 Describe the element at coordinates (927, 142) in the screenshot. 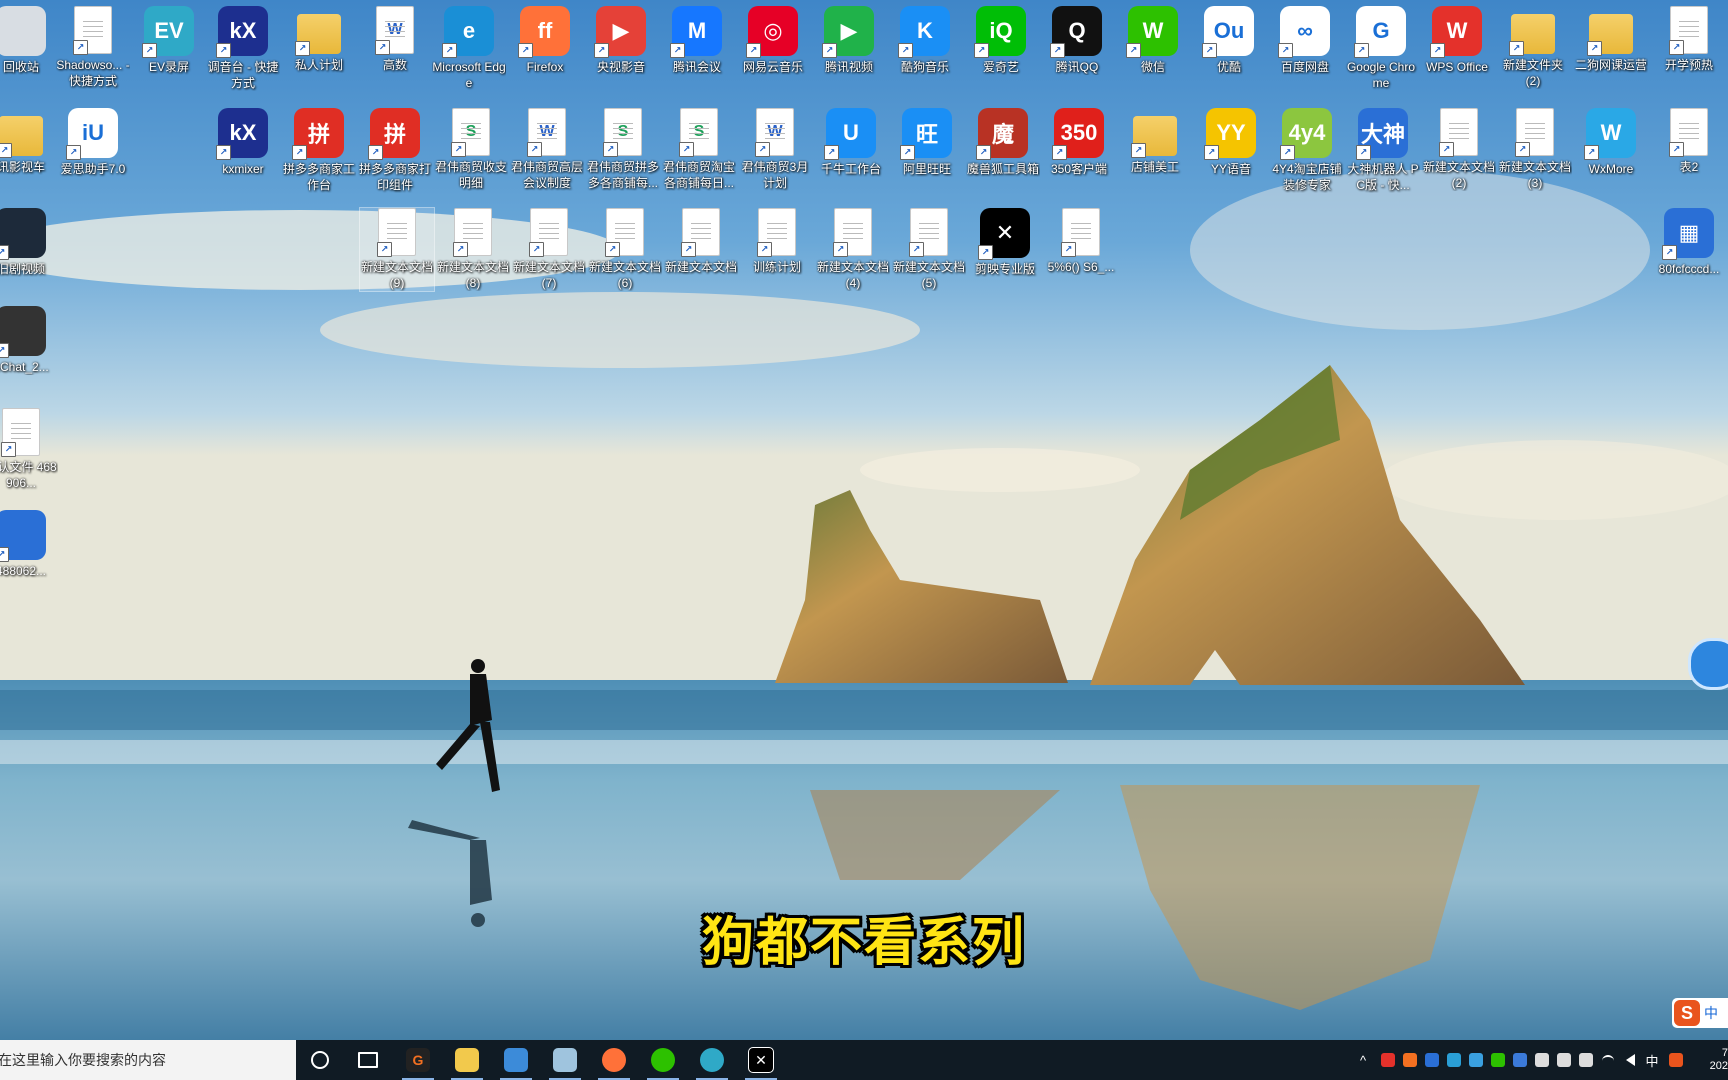

I see `desktop-icon: 旺 ↗ 阿里旺旺` at that location.